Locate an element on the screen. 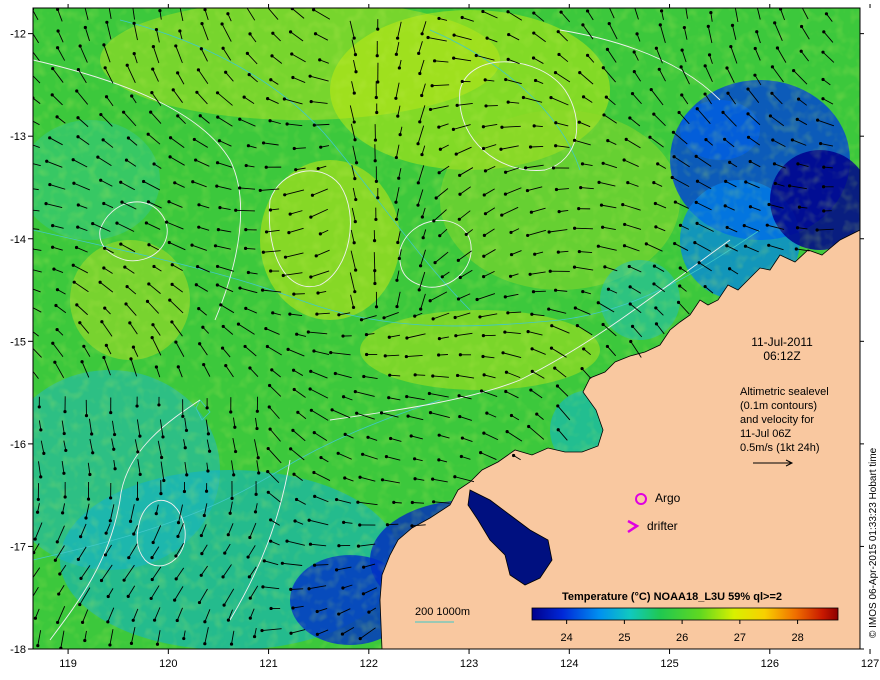 Image resolution: width=880 pixels, height=680 pixels. altimetry-note-line-5: 0.5m/s (1kt 24h) is located at coordinates (779, 448).